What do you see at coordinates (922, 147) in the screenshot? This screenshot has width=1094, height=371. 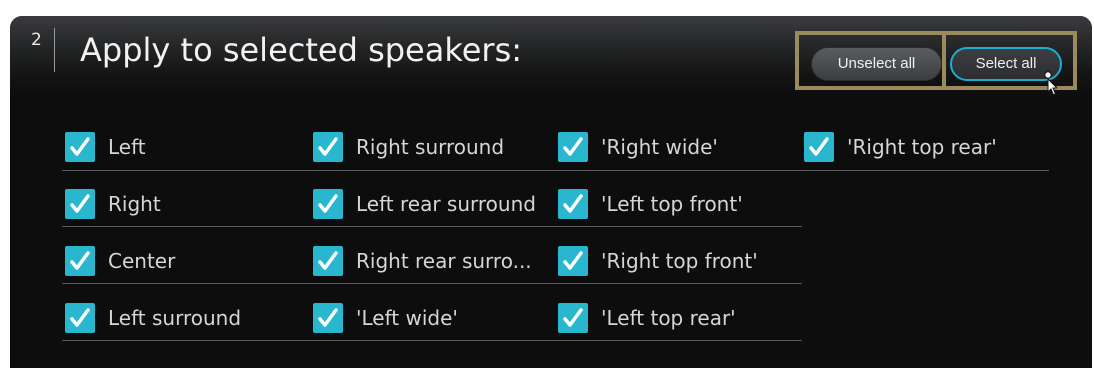 I see `speaker-label: 'Right top rear'` at bounding box center [922, 147].